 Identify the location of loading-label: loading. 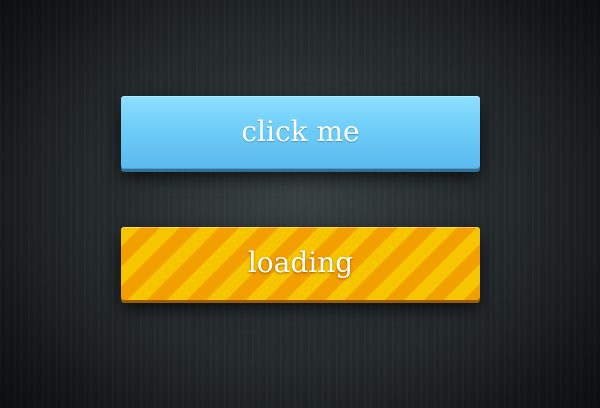
(300, 262).